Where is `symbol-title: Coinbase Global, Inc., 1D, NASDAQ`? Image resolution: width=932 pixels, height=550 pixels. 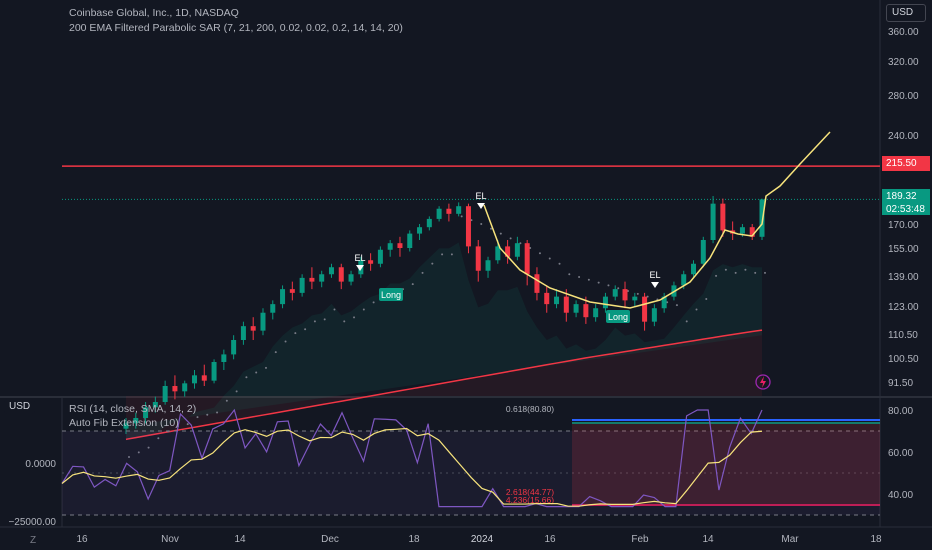
symbol-title: Coinbase Global, Inc., 1D, NASDAQ is located at coordinates (154, 13).